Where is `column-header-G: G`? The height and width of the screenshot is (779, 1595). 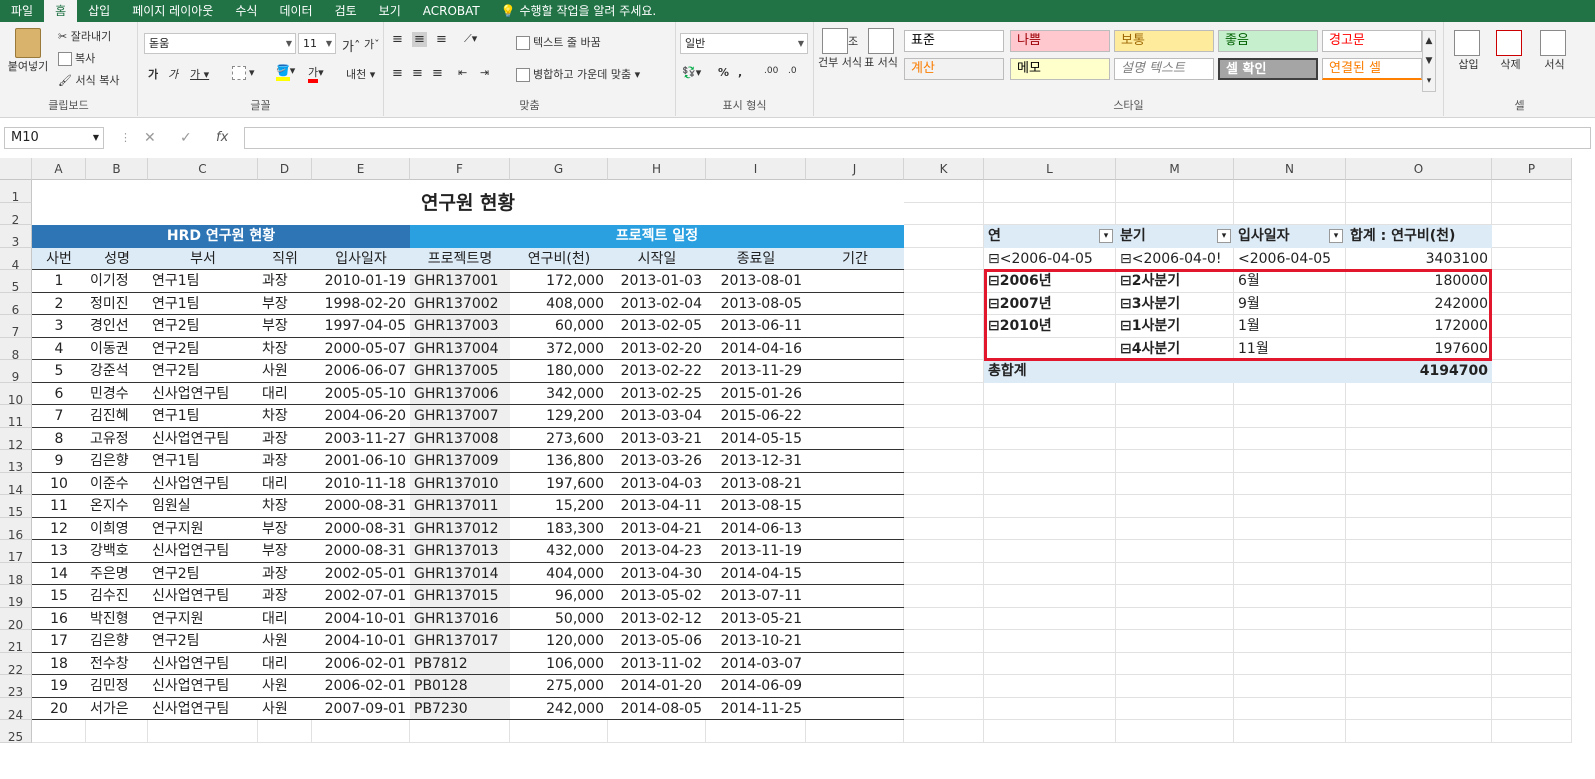
column-header-G: G is located at coordinates (559, 169).